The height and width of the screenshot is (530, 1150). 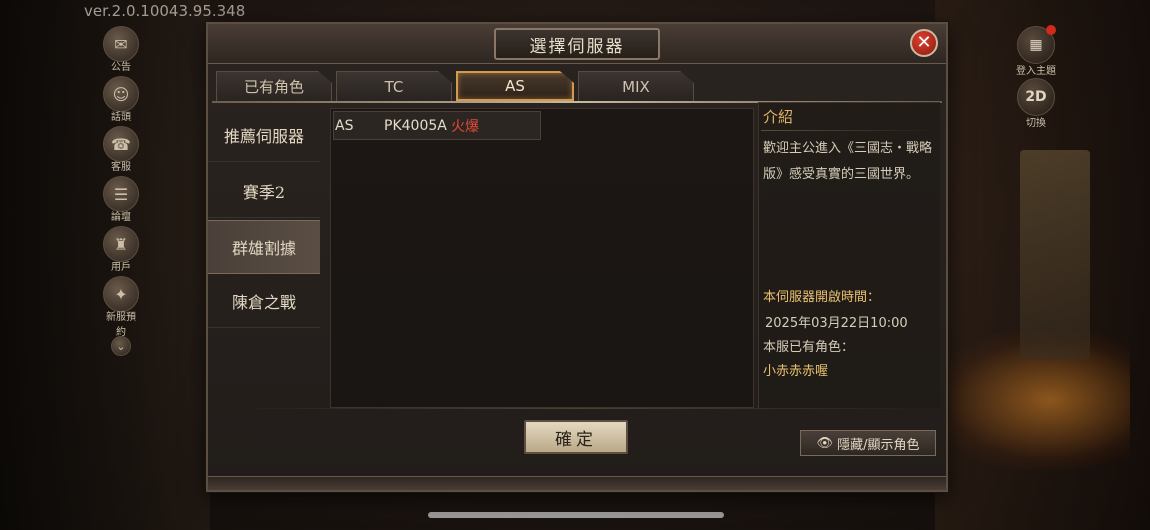 I want to click on announcement-label: 公告, so click(x=121, y=67).